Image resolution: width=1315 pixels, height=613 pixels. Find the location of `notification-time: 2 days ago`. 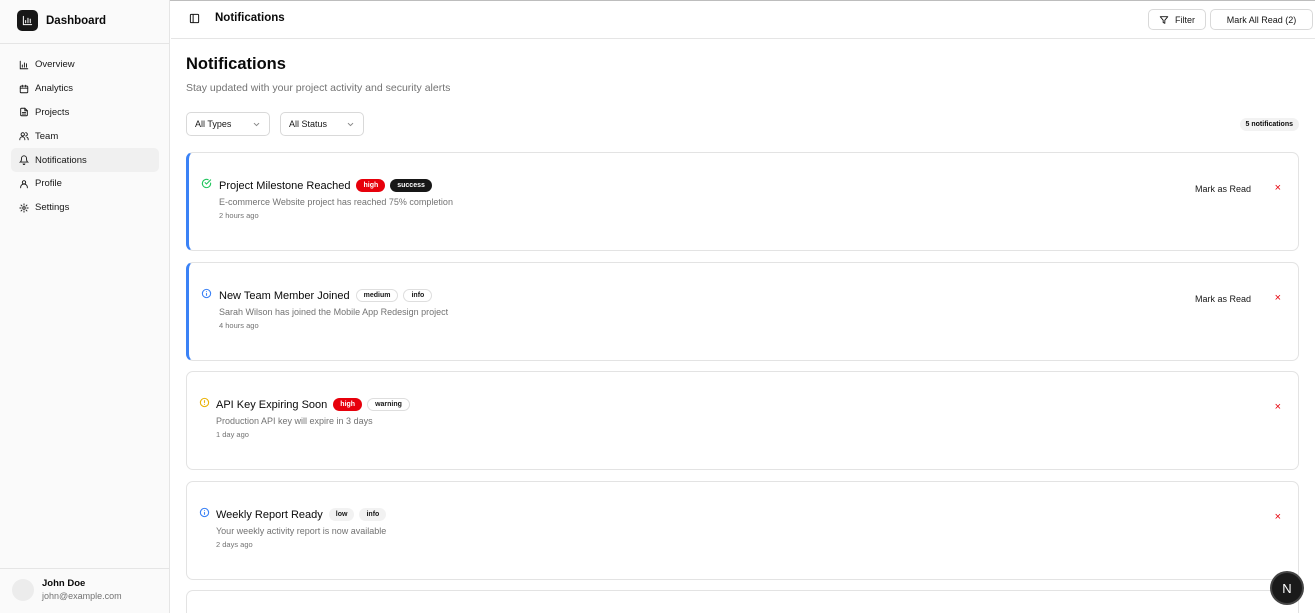

notification-time: 2 days ago is located at coordinates (234, 544).